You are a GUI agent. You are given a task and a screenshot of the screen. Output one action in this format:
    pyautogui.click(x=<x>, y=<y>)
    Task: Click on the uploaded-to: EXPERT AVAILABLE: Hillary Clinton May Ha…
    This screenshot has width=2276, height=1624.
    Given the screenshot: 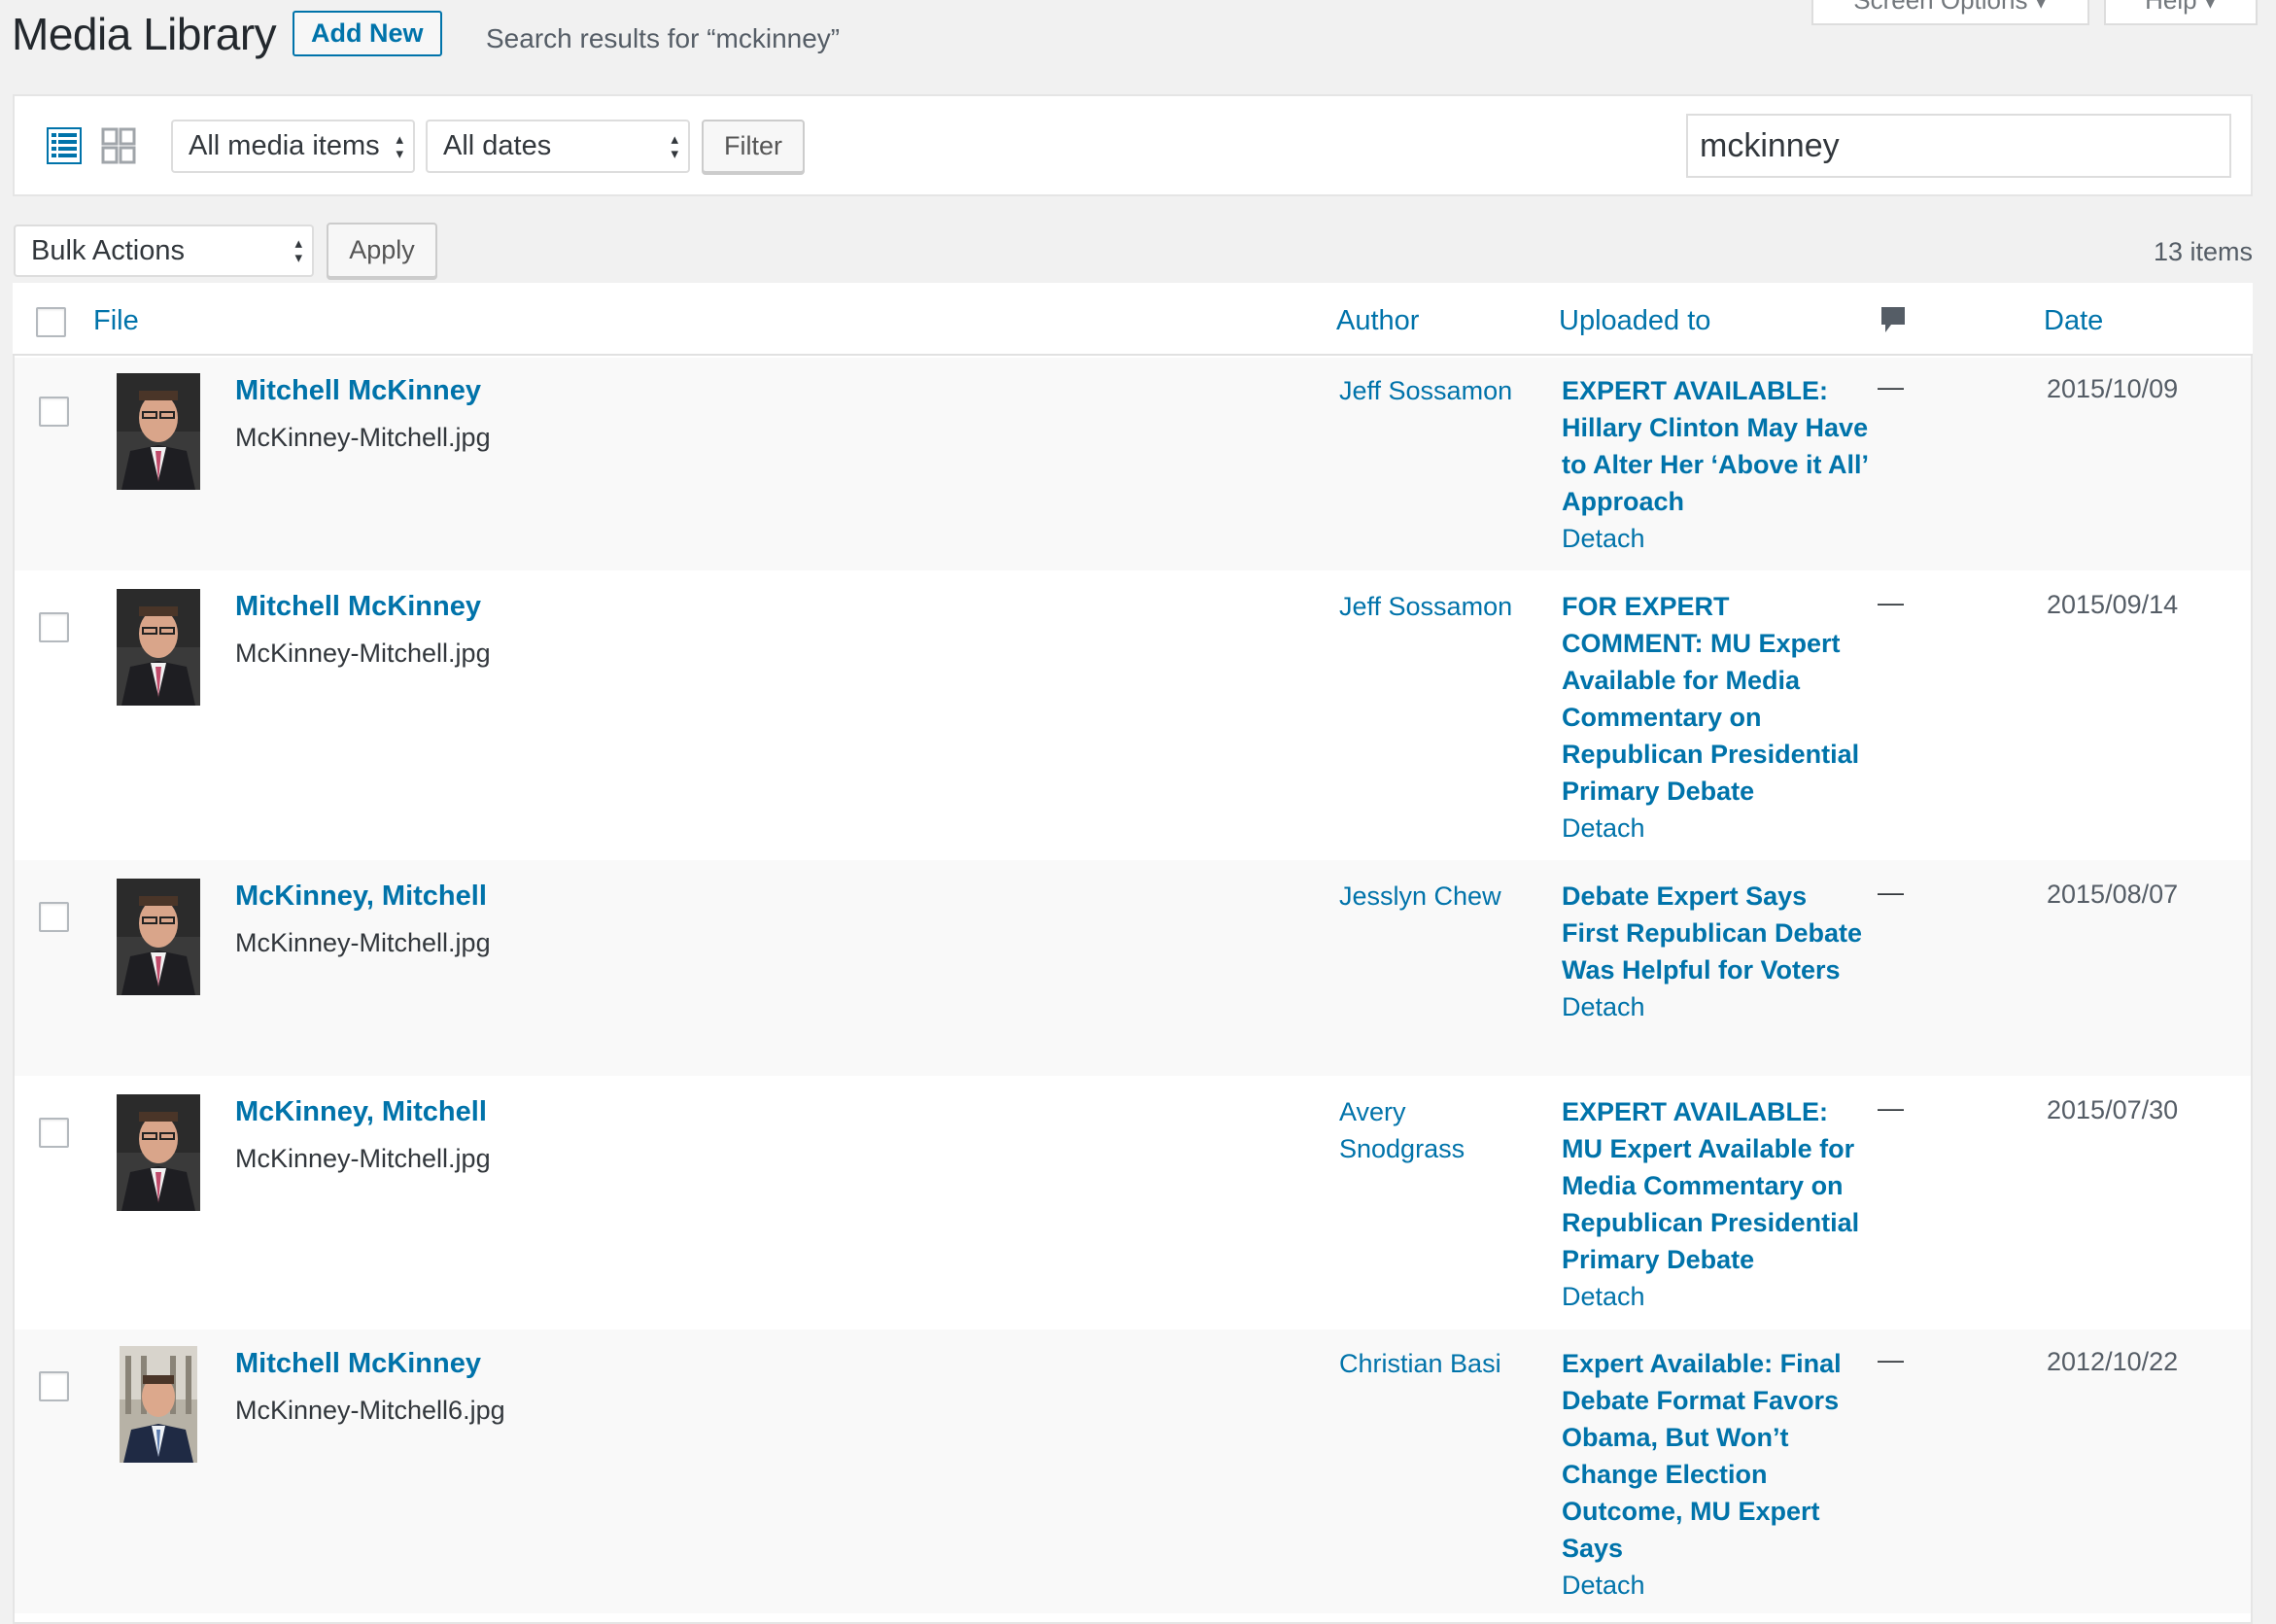 What is the action you would take?
    pyautogui.click(x=1718, y=464)
    